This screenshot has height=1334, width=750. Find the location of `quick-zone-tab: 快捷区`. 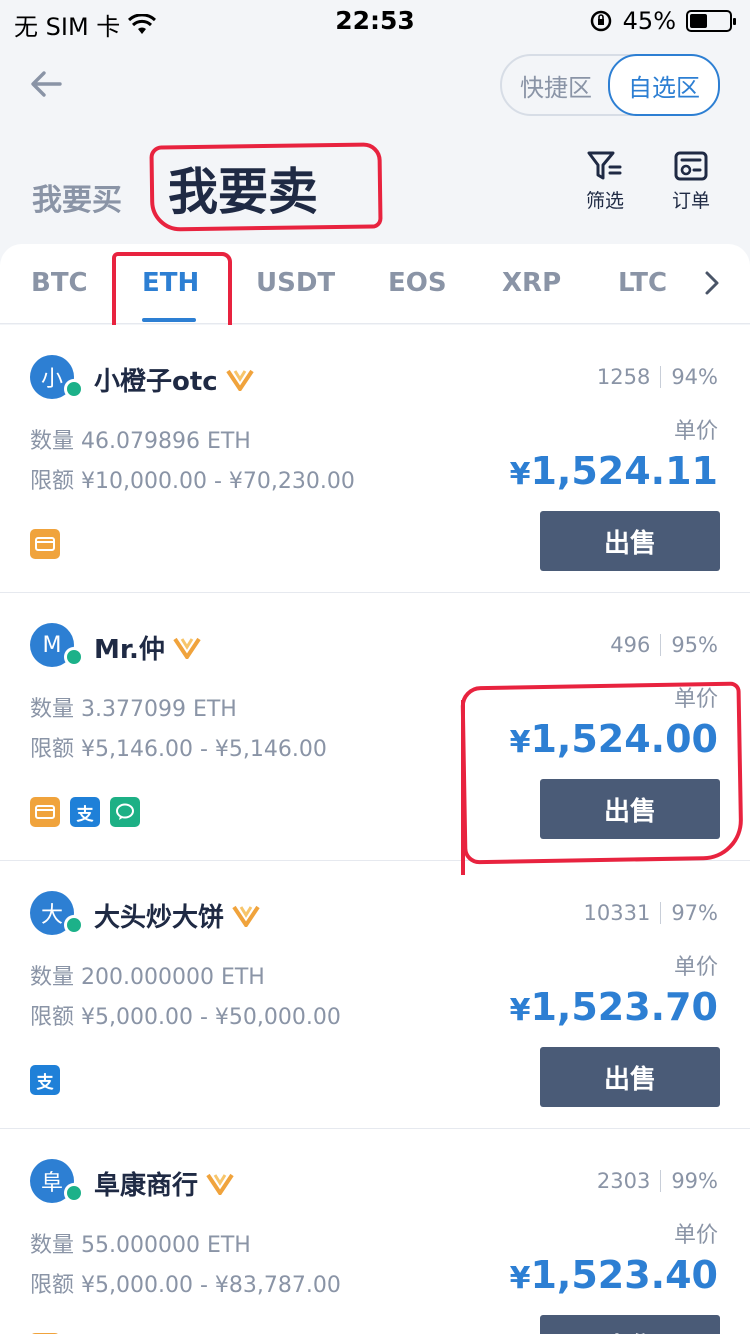

quick-zone-tab: 快捷区 is located at coordinates (556, 85).